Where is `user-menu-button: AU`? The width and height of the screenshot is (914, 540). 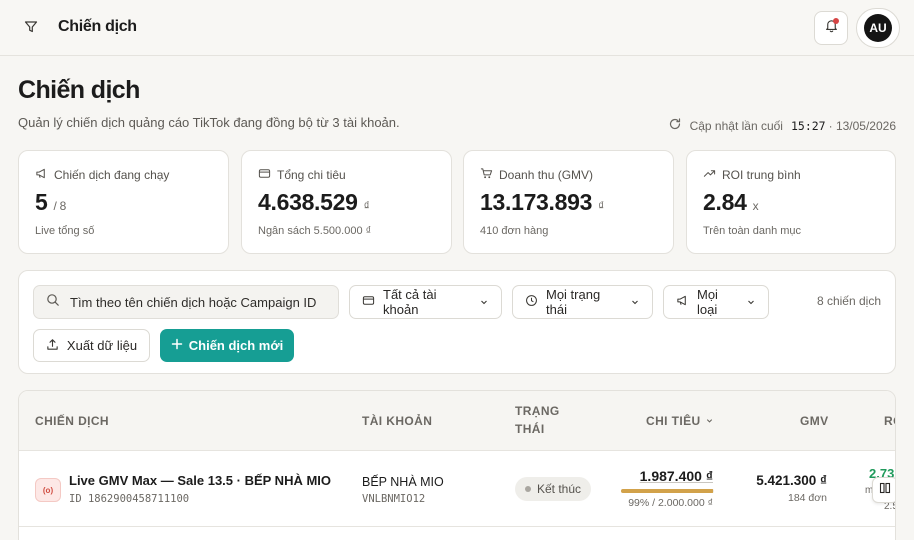 user-menu-button: AU is located at coordinates (878, 28).